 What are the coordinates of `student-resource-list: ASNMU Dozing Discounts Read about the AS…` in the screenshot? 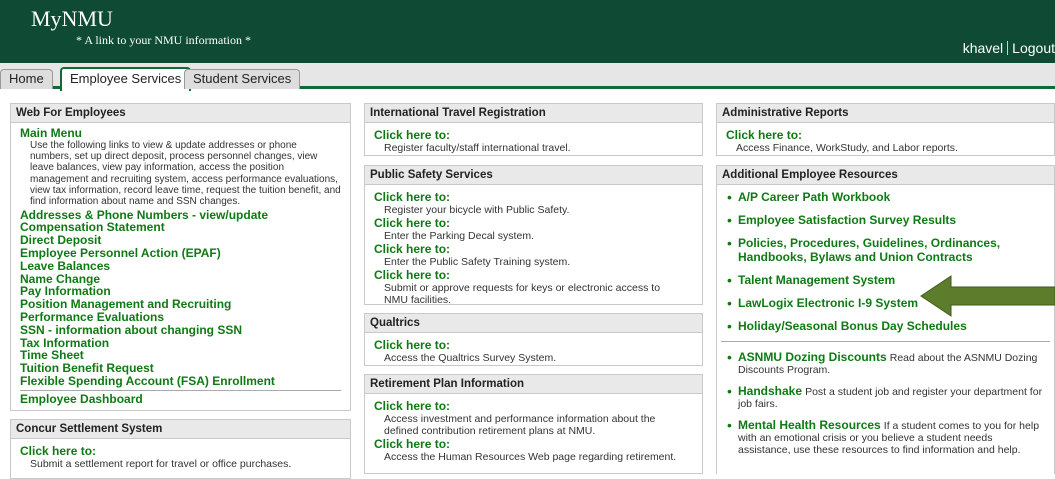 It's located at (885, 402).